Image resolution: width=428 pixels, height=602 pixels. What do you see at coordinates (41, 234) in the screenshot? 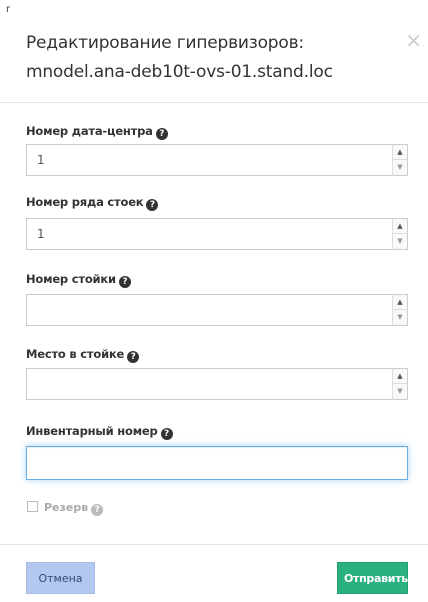
I see `rack-row-number-value: 1` at bounding box center [41, 234].